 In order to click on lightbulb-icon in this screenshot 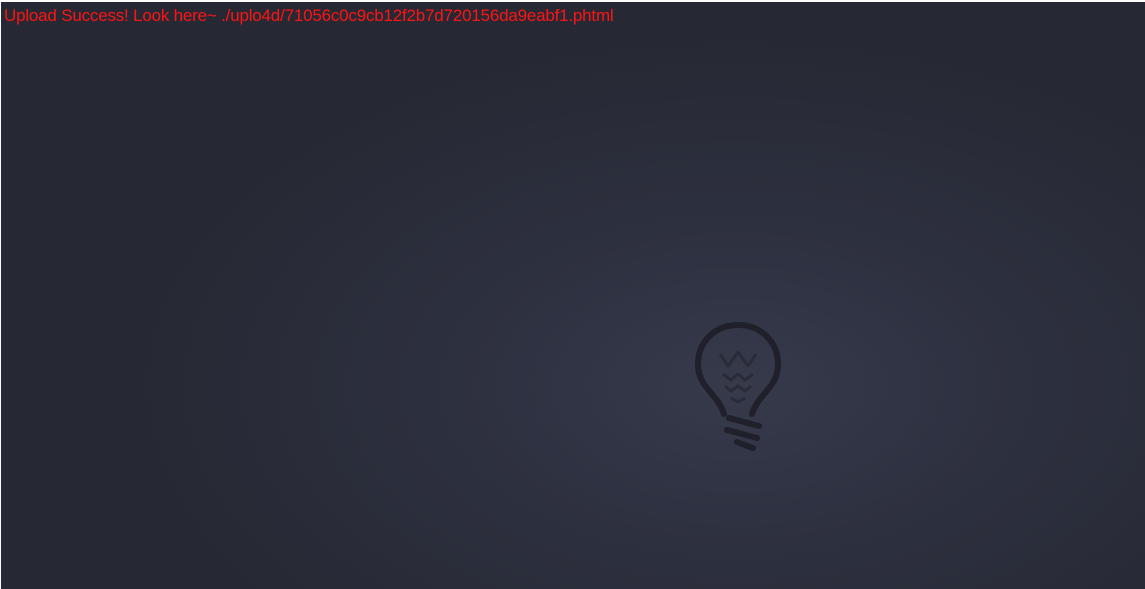, I will do `click(738, 386)`.